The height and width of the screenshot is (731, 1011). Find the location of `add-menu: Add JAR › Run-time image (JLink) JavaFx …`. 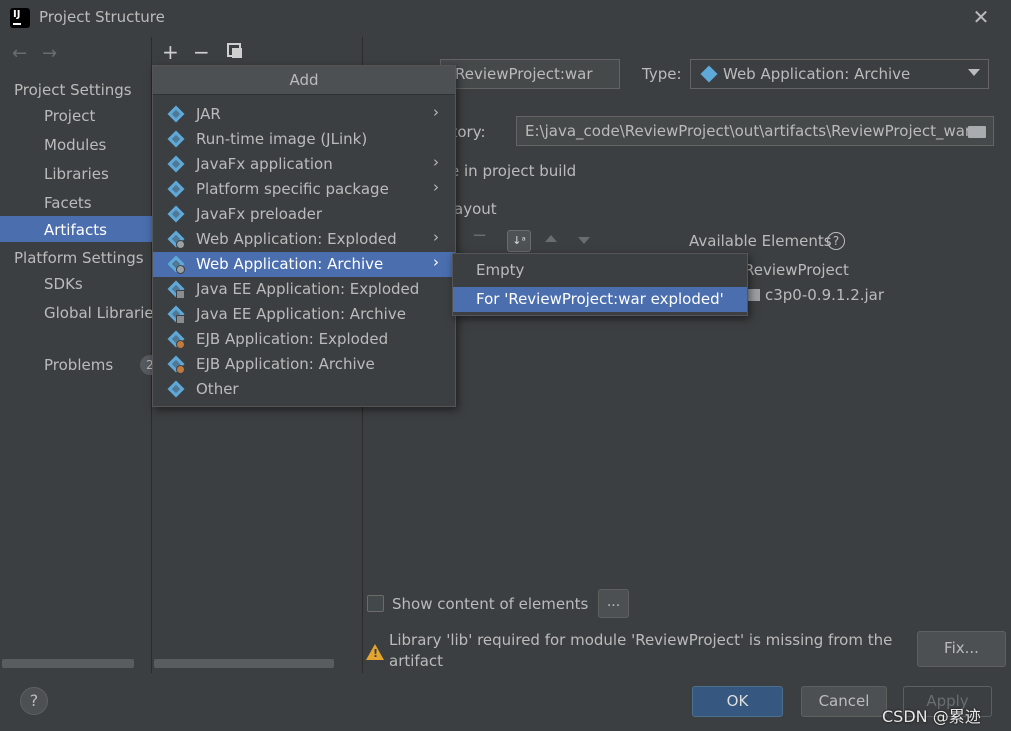

add-menu: Add JAR › Run-time image (JLink) JavaFx … is located at coordinates (304, 236).